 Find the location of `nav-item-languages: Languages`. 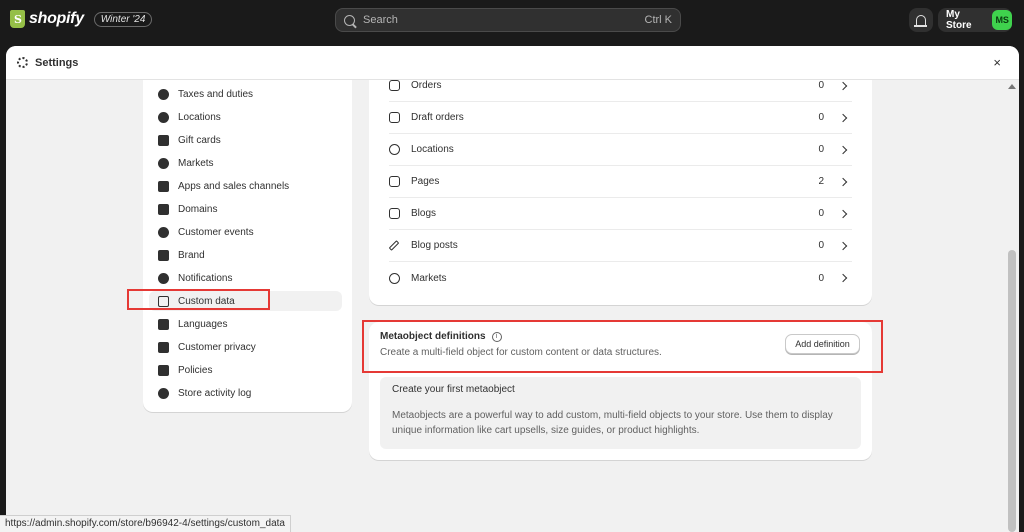

nav-item-languages: Languages is located at coordinates (245, 324).